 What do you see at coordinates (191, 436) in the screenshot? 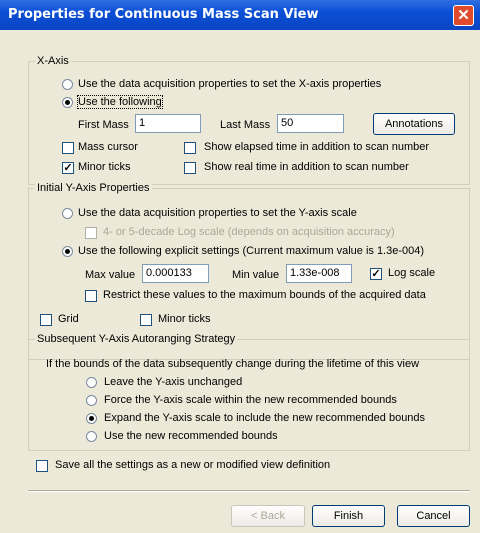
I see `autorange-opt4-label: Use the new recommended bounds` at bounding box center [191, 436].